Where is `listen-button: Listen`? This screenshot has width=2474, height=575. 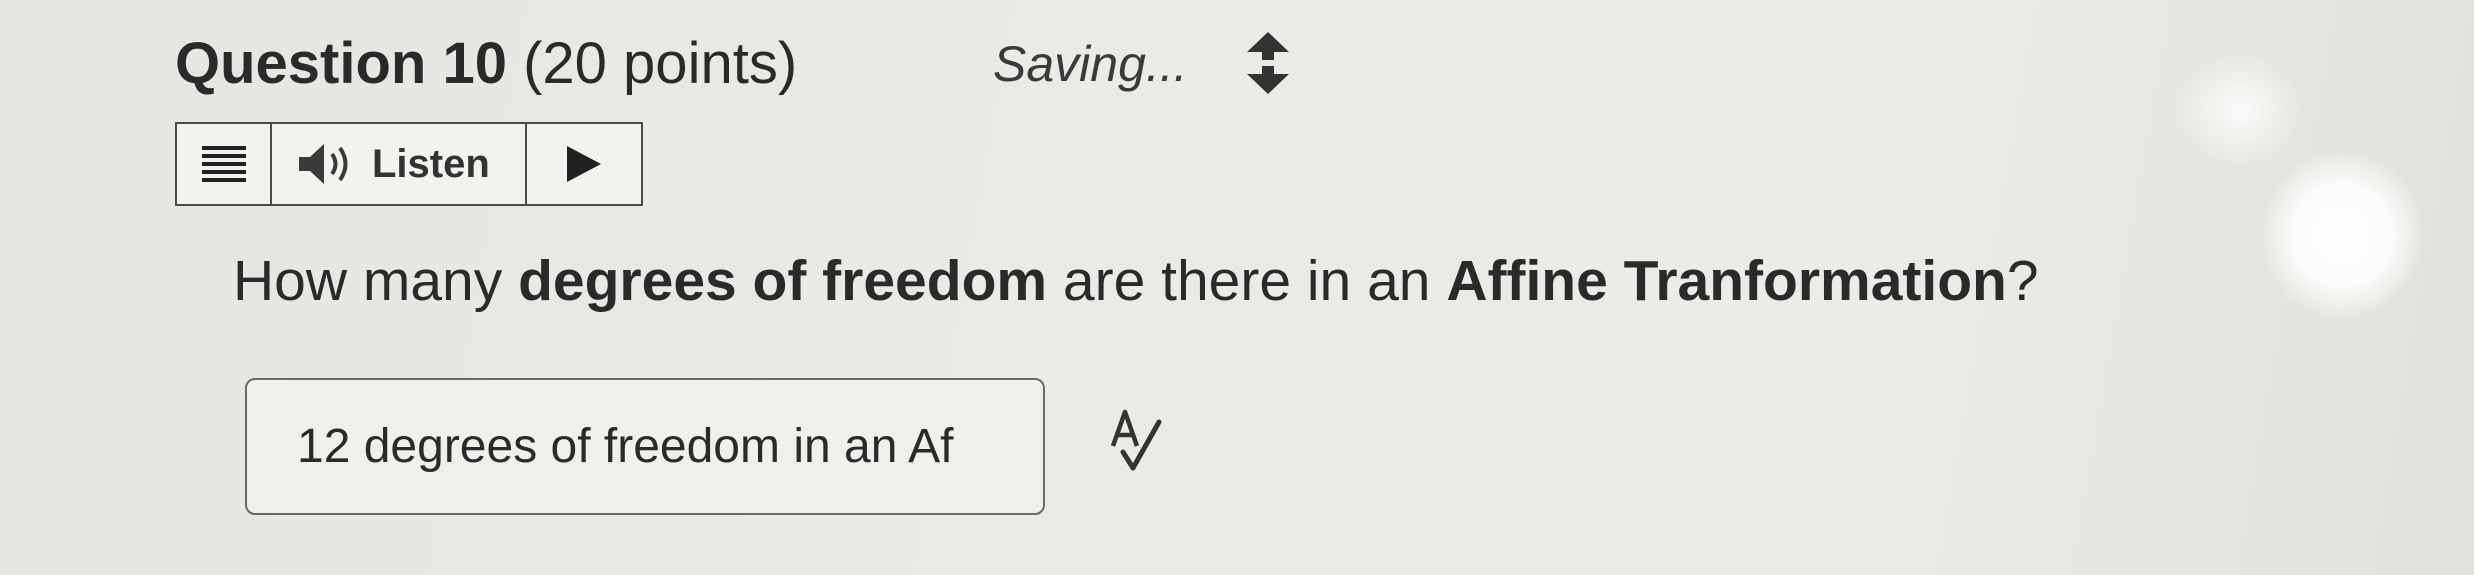
listen-button: Listen is located at coordinates (399, 164).